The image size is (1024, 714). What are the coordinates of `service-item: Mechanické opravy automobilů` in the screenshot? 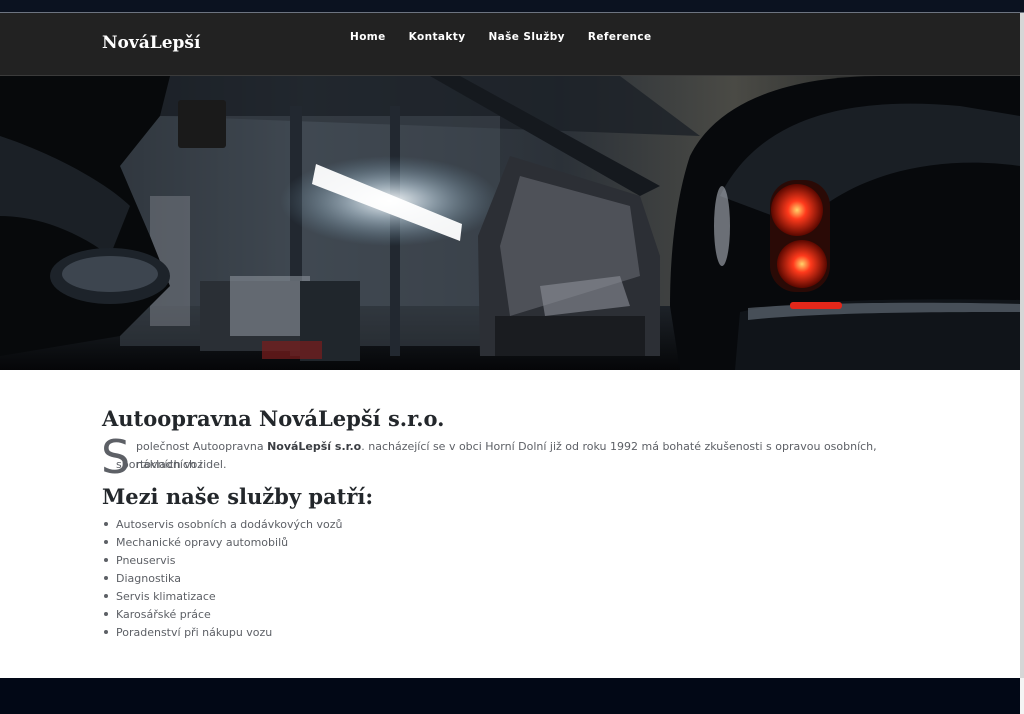 It's located at (223, 543).